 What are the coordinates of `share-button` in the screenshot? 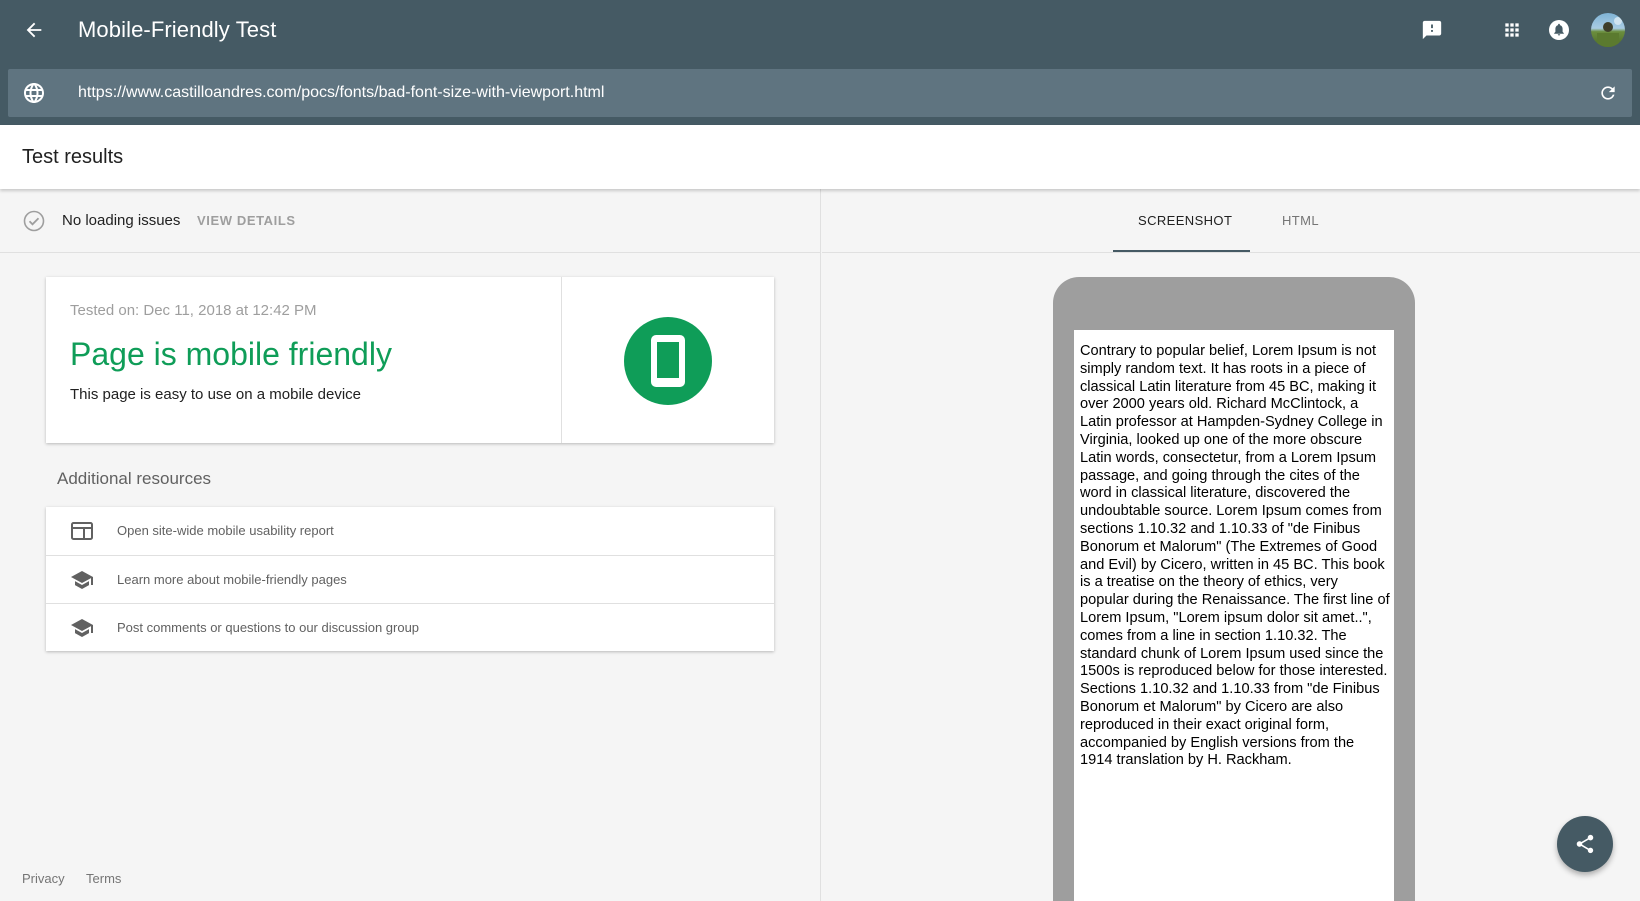 It's located at (1585, 844).